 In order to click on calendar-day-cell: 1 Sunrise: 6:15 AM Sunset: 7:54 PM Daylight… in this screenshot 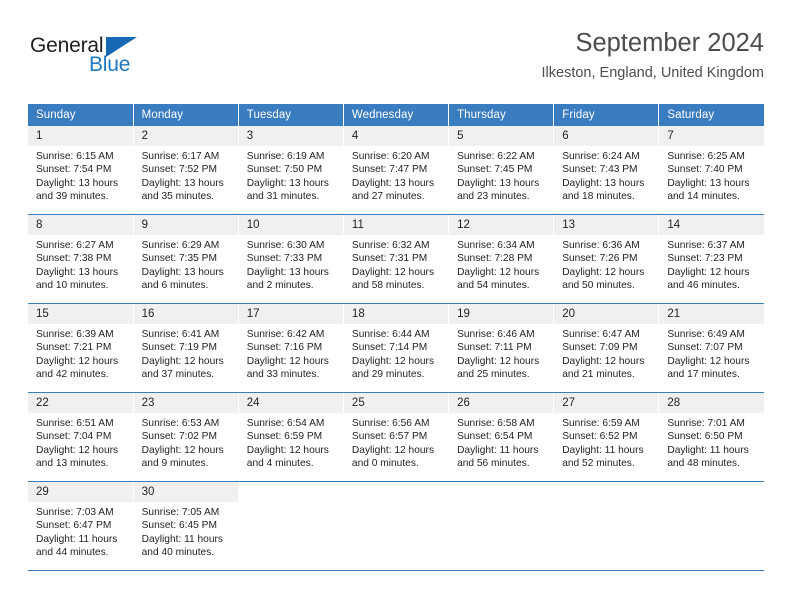, I will do `click(81, 170)`.